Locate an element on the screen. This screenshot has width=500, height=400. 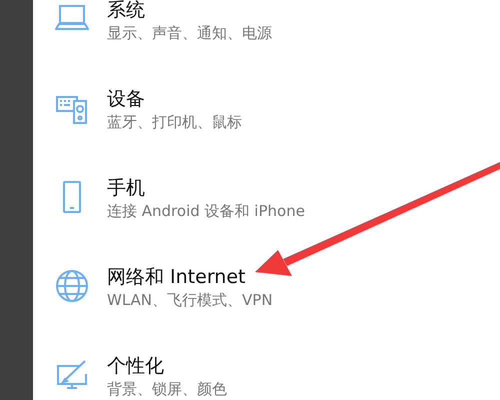
settings-category-description: 背景、锁屏、颜色 is located at coordinates (167, 389).